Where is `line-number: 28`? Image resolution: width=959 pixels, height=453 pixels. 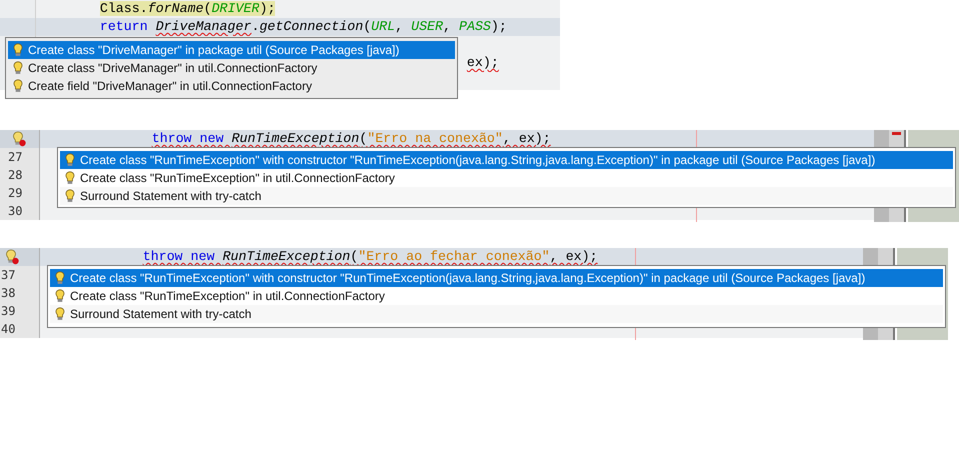 line-number: 28 is located at coordinates (15, 175).